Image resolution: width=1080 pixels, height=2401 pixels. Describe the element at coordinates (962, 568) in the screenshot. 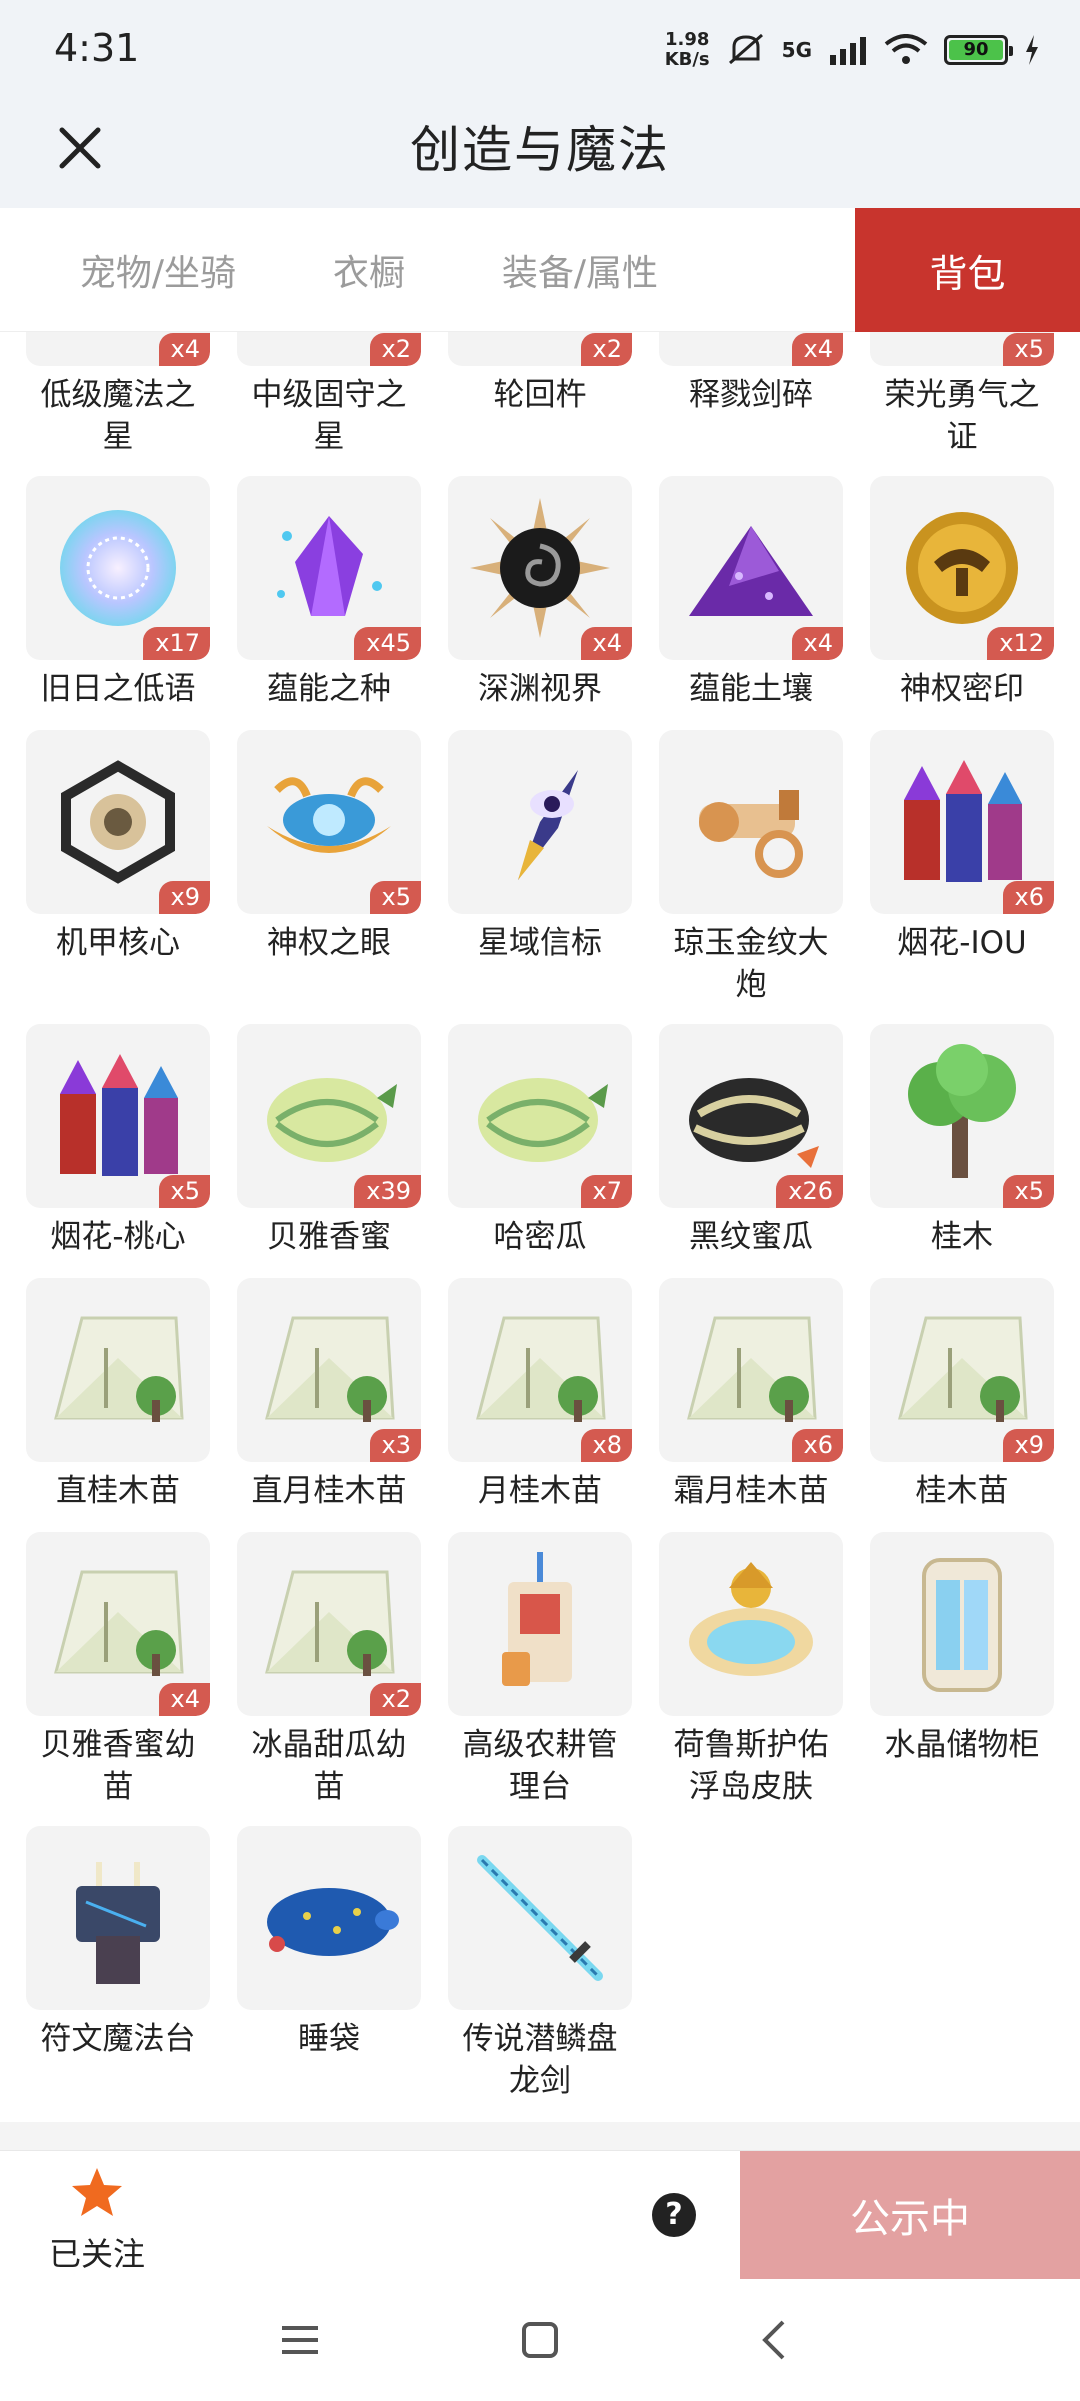

I see `item-thumbnail: x12` at that location.